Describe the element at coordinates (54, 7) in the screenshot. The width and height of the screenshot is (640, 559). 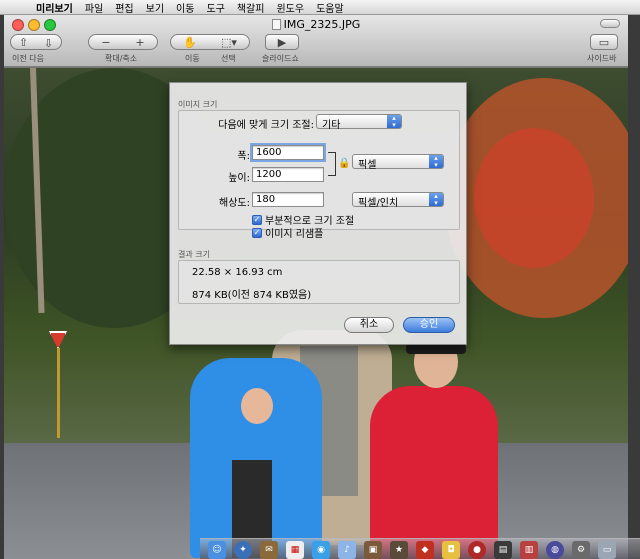
I see `menu-preview: 미리보기` at that location.